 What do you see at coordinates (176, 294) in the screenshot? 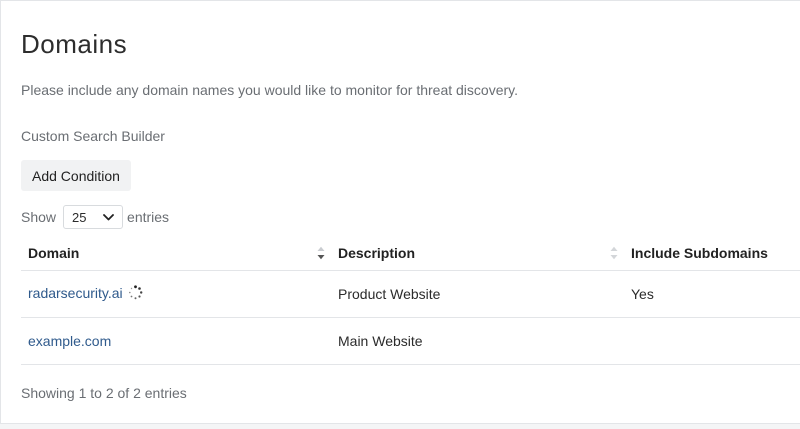
I see `domain-cell: radarsecurity.ai` at bounding box center [176, 294].